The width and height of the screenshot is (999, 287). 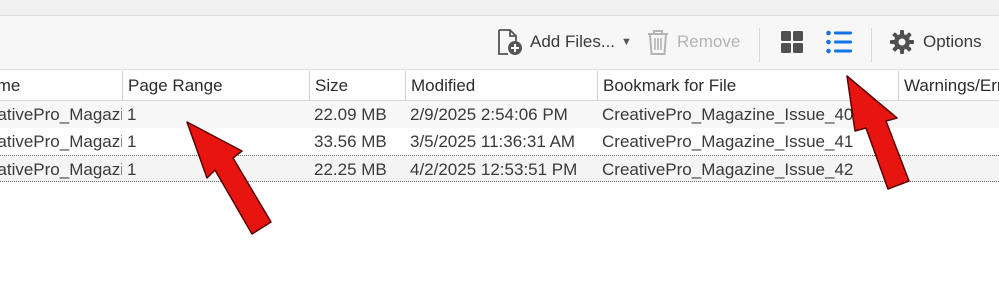 I want to click on cell-modified: 2/9/2025 2:54:06 PM, so click(x=489, y=114).